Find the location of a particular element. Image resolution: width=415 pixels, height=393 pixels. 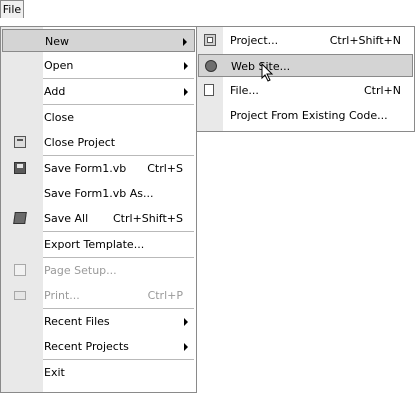

menu-item-close: Close is located at coordinates (98, 117).